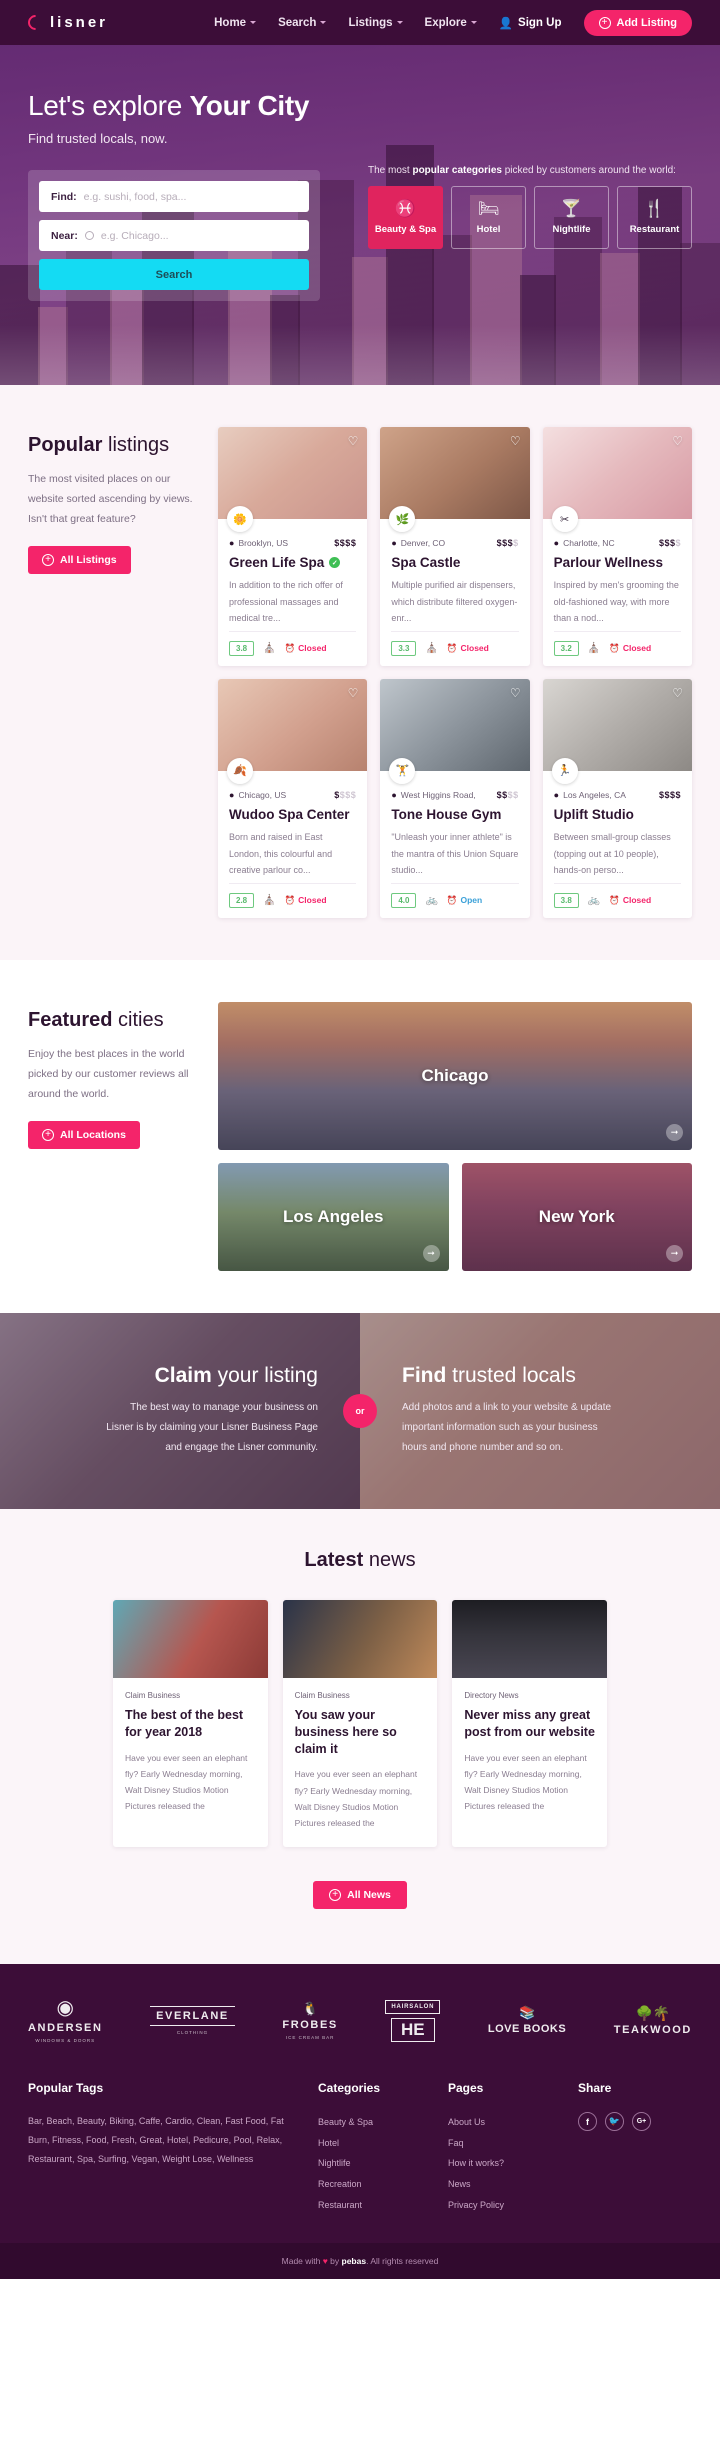  What do you see at coordinates (312, 900) in the screenshot?
I see `listing-status-label: Closed` at bounding box center [312, 900].